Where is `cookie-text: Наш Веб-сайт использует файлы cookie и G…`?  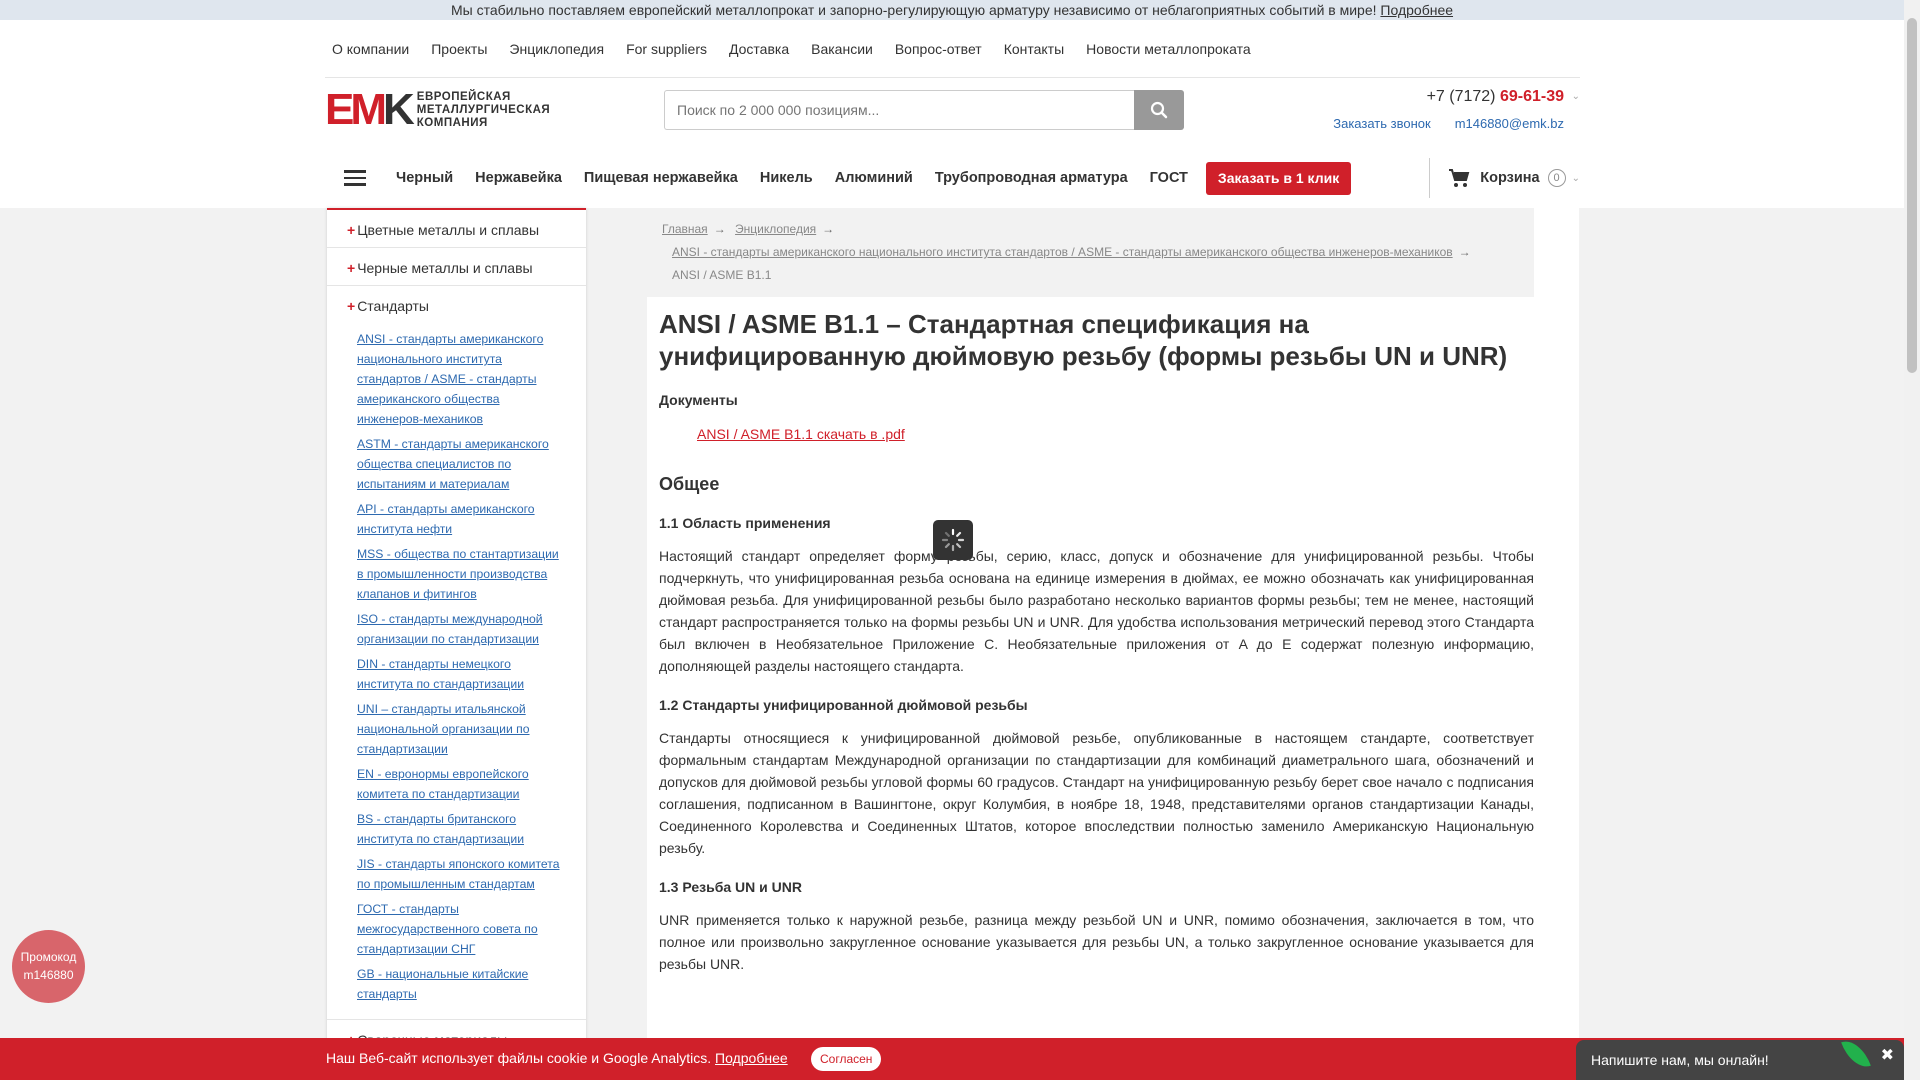
cookie-text: Наш Веб-сайт использует файлы cookie и G… is located at coordinates (557, 1058).